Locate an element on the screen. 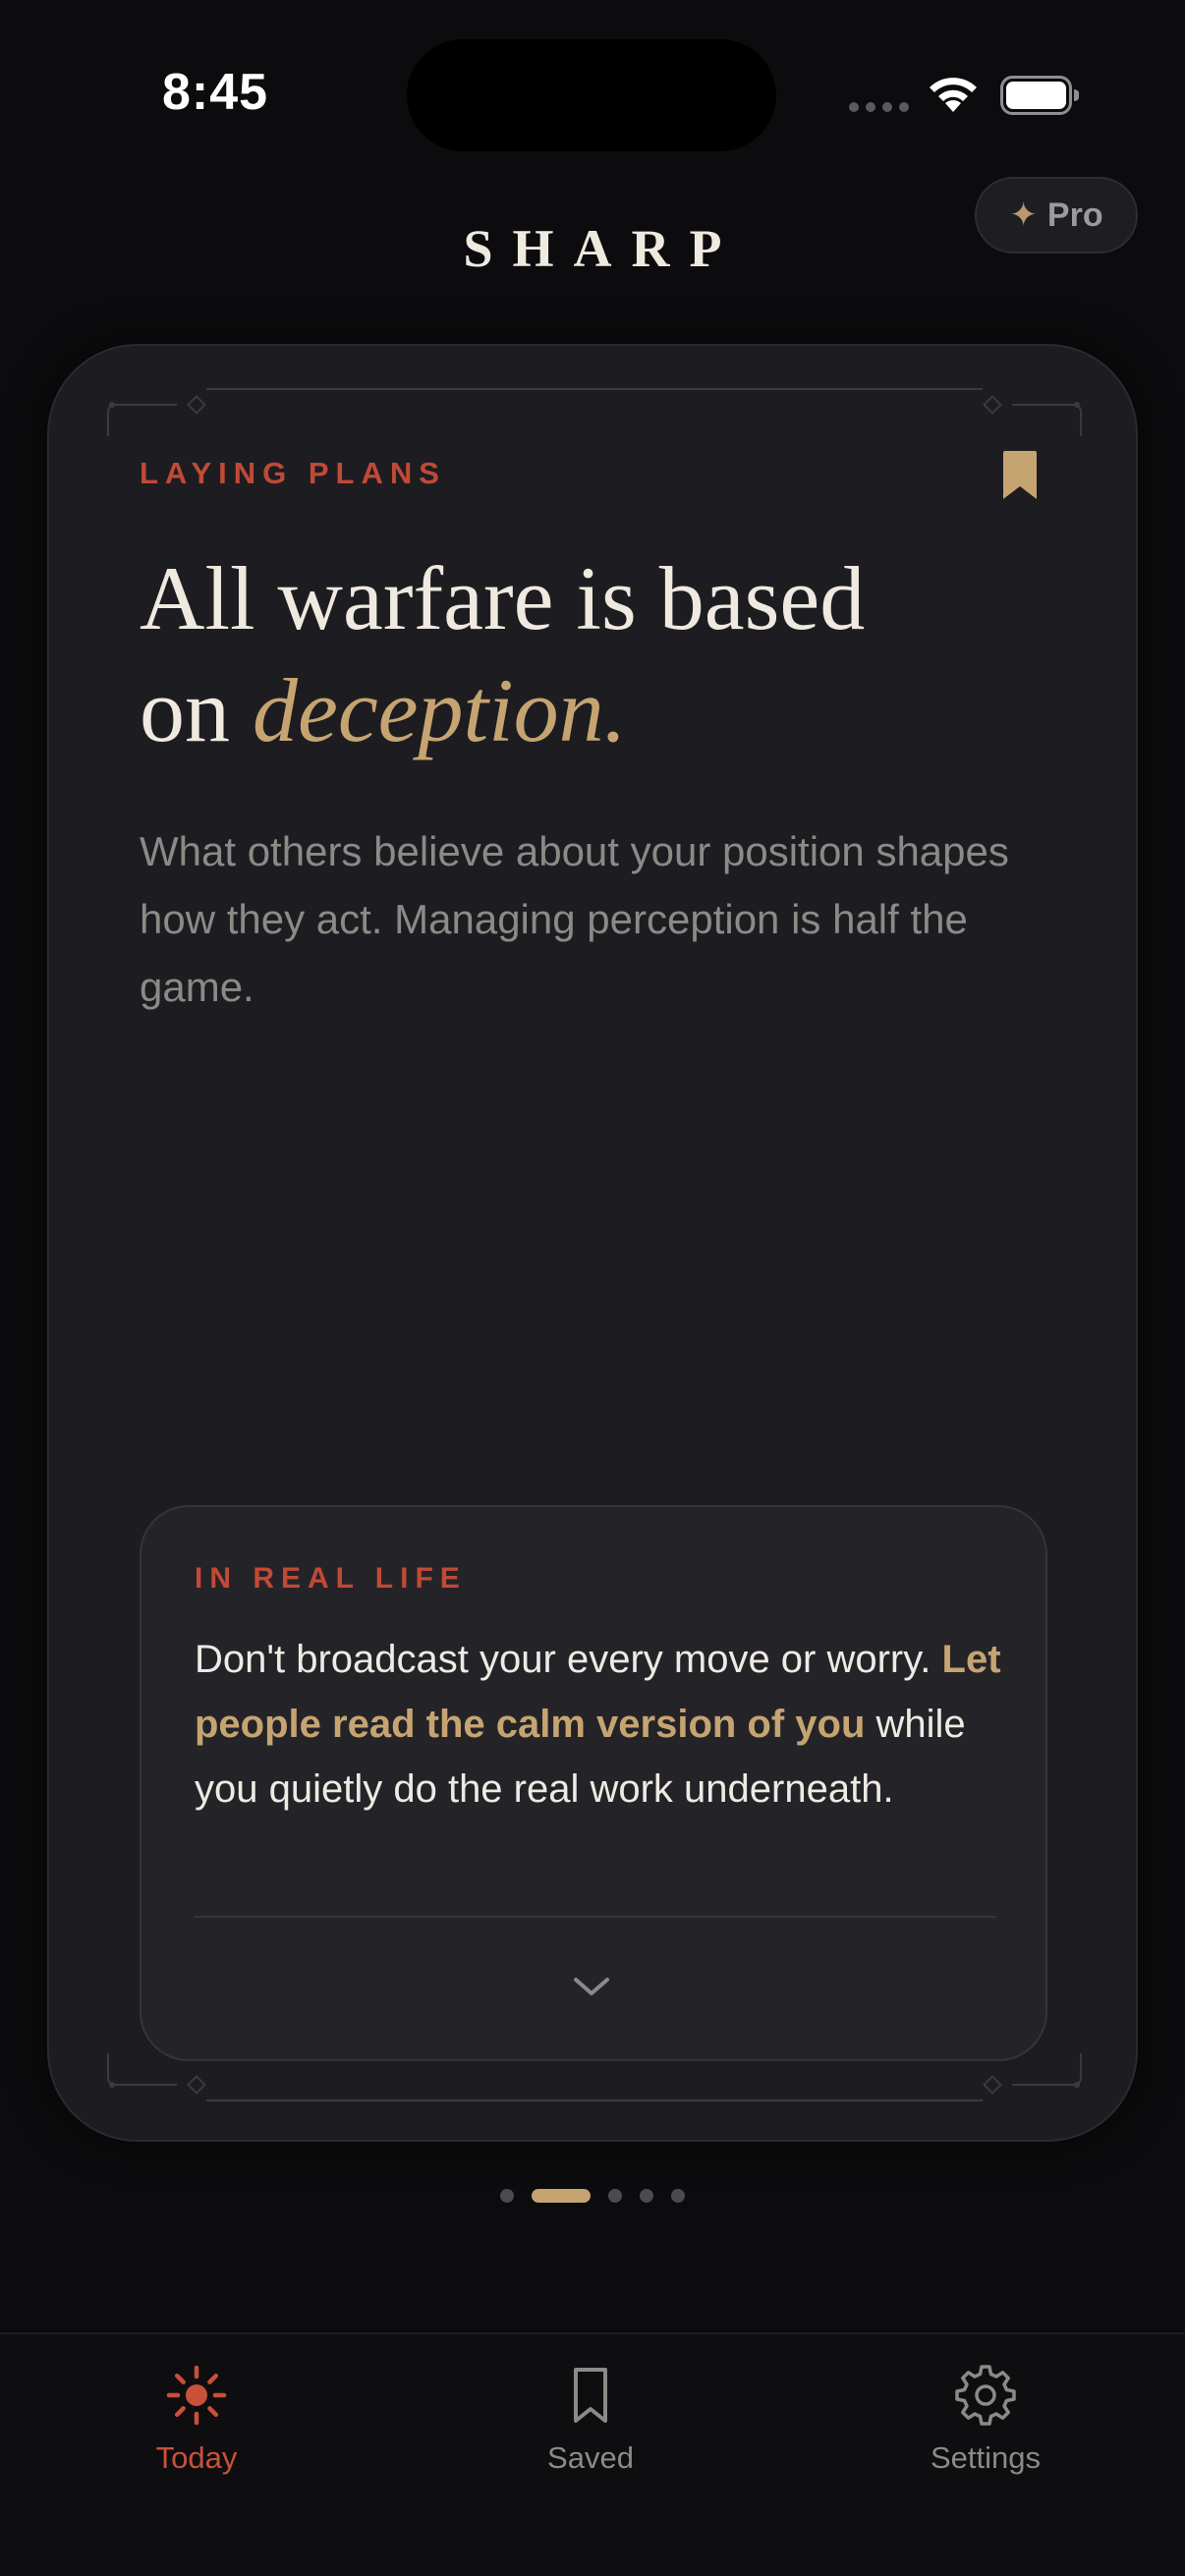 The width and height of the screenshot is (1185, 2576). chapter-label: LAYING PLANS is located at coordinates (293, 473).